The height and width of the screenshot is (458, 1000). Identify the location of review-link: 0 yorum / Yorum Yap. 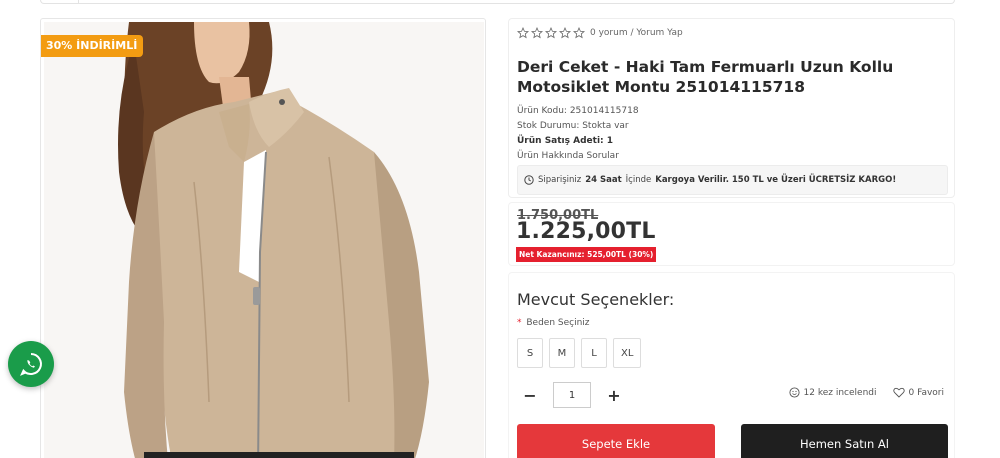
(636, 33).